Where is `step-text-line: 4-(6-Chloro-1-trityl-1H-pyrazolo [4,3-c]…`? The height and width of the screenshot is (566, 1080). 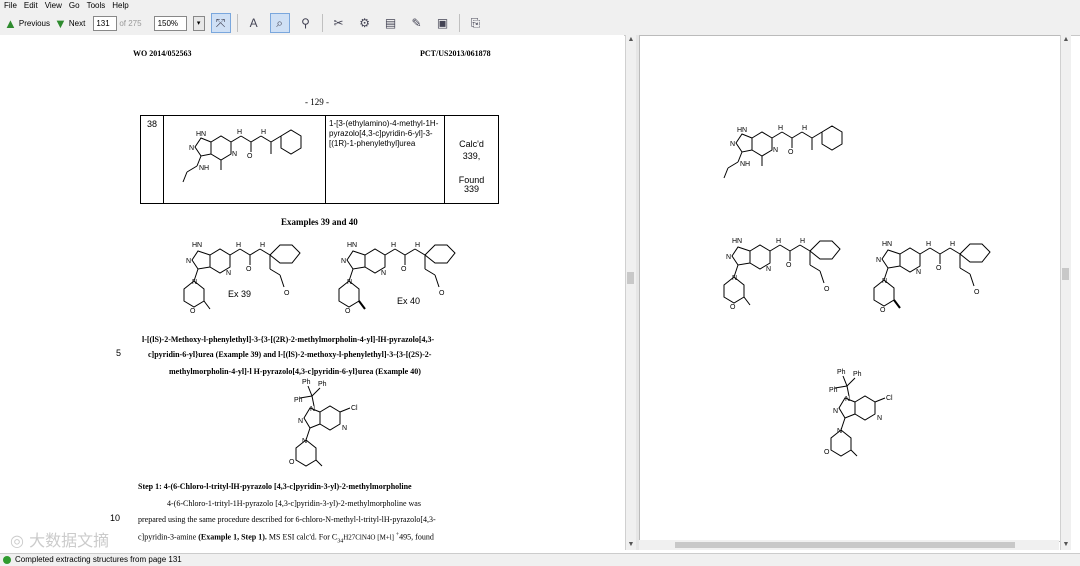 step-text-line: 4-(6-Chloro-1-trityl-1H-pyrazolo [4,3-c]… is located at coordinates (294, 503).